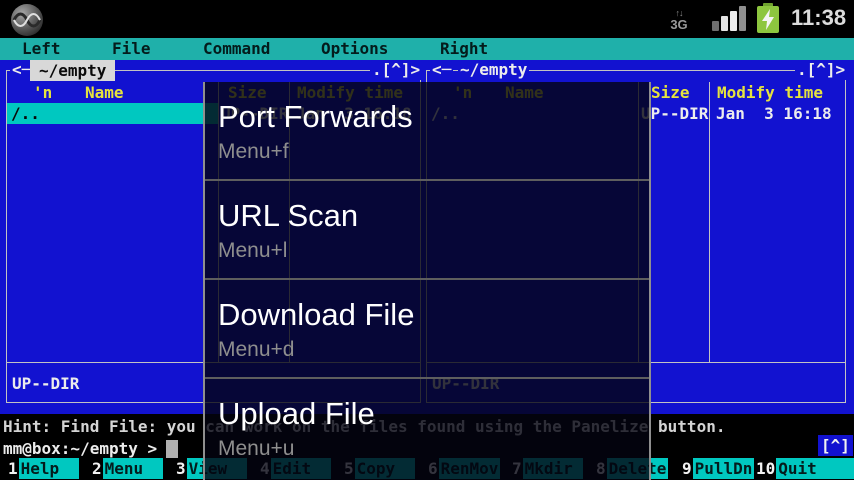 This screenshot has height=480, width=854. Describe the element at coordinates (43, 92) in the screenshot. I see `left-col-header-mark: 'n` at that location.